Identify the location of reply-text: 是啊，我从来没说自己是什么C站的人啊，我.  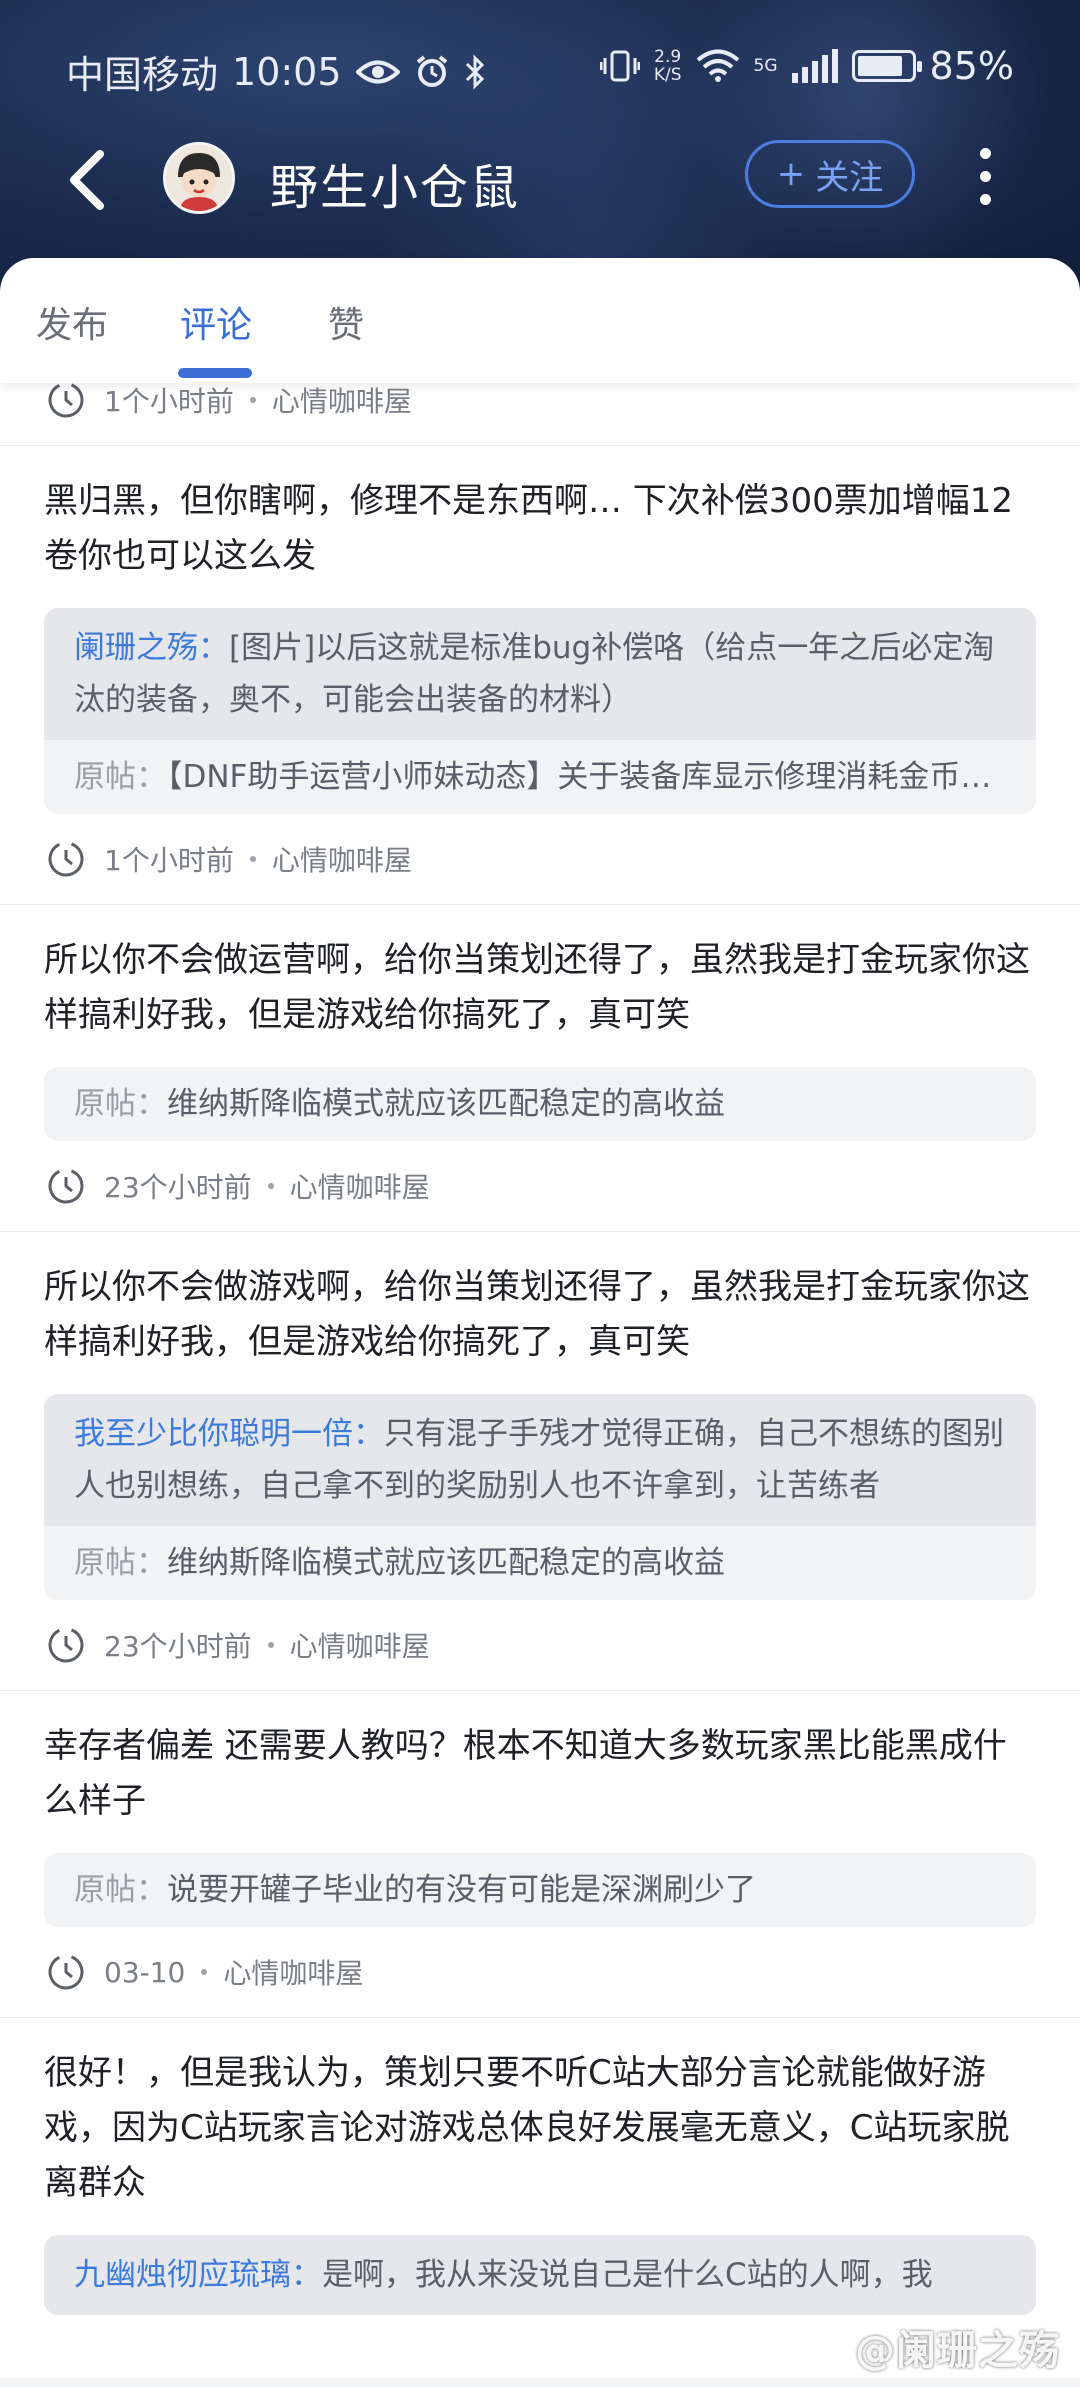
(627, 2275).